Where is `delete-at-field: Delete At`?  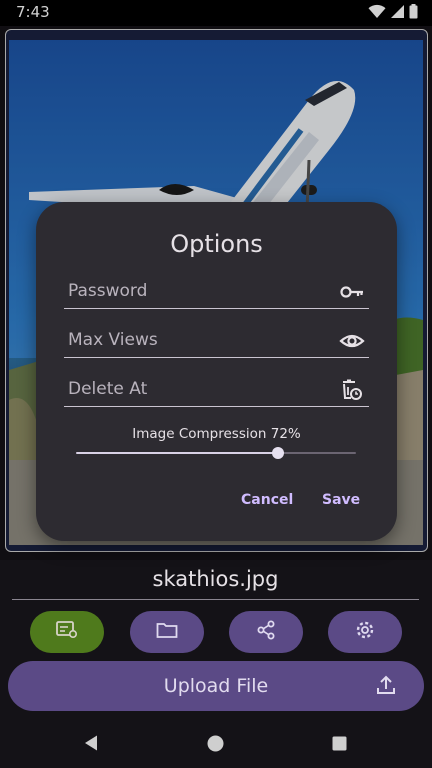 delete-at-field: Delete At is located at coordinates (216, 392).